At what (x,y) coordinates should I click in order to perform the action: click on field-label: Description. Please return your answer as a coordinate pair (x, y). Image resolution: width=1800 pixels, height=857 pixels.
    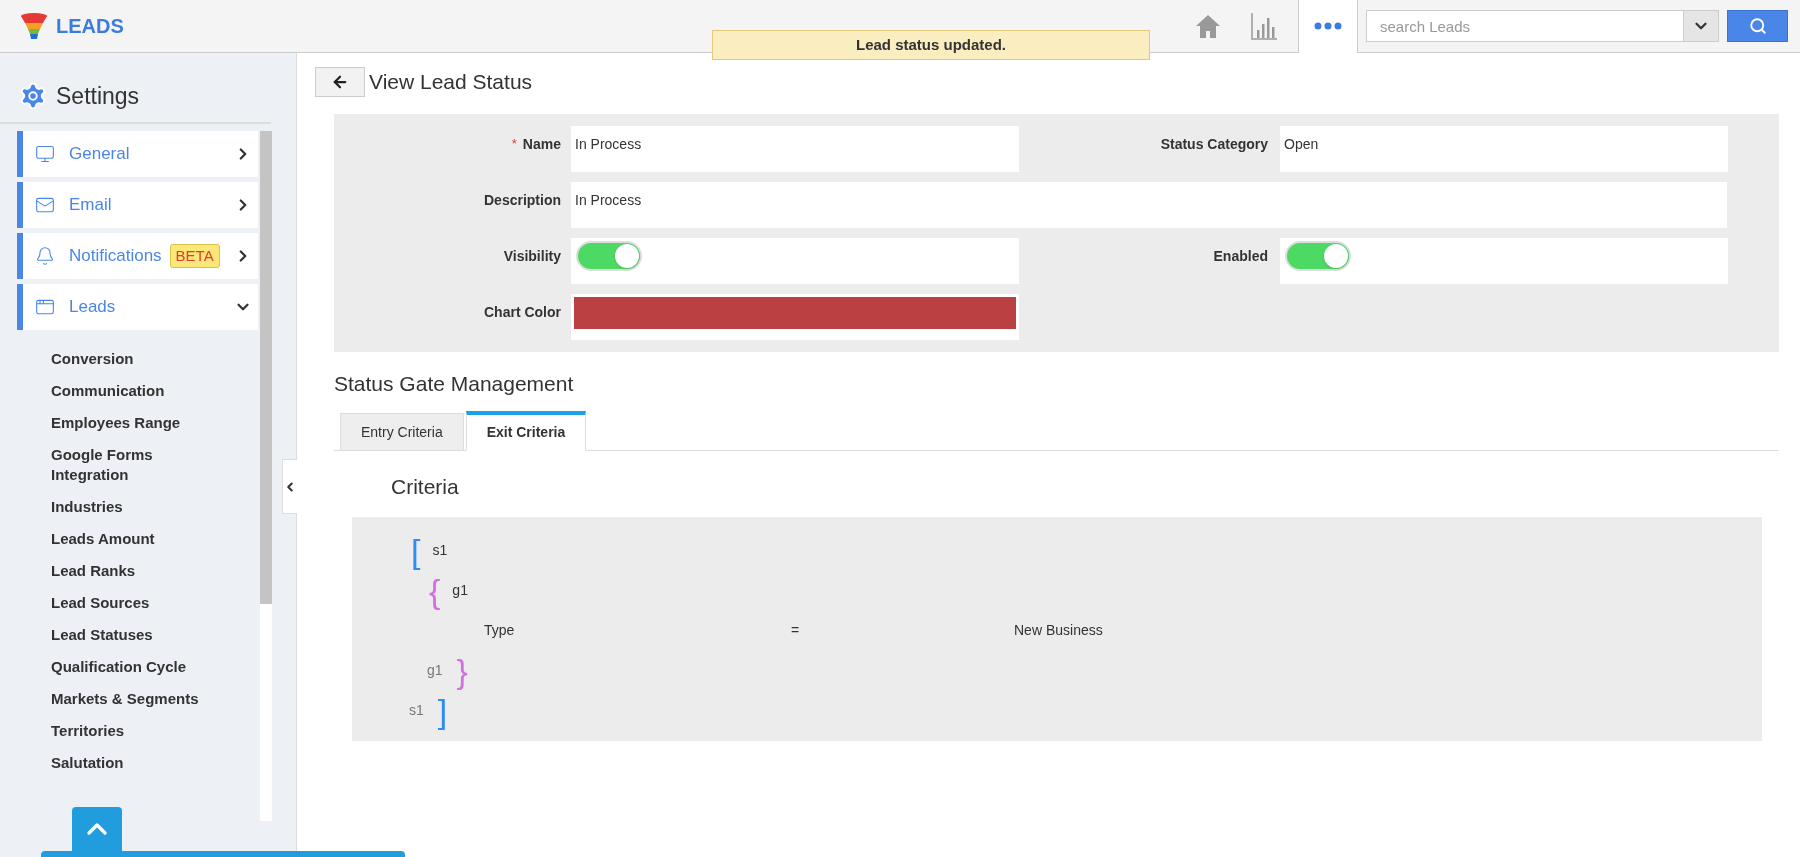
    Looking at the image, I should click on (522, 200).